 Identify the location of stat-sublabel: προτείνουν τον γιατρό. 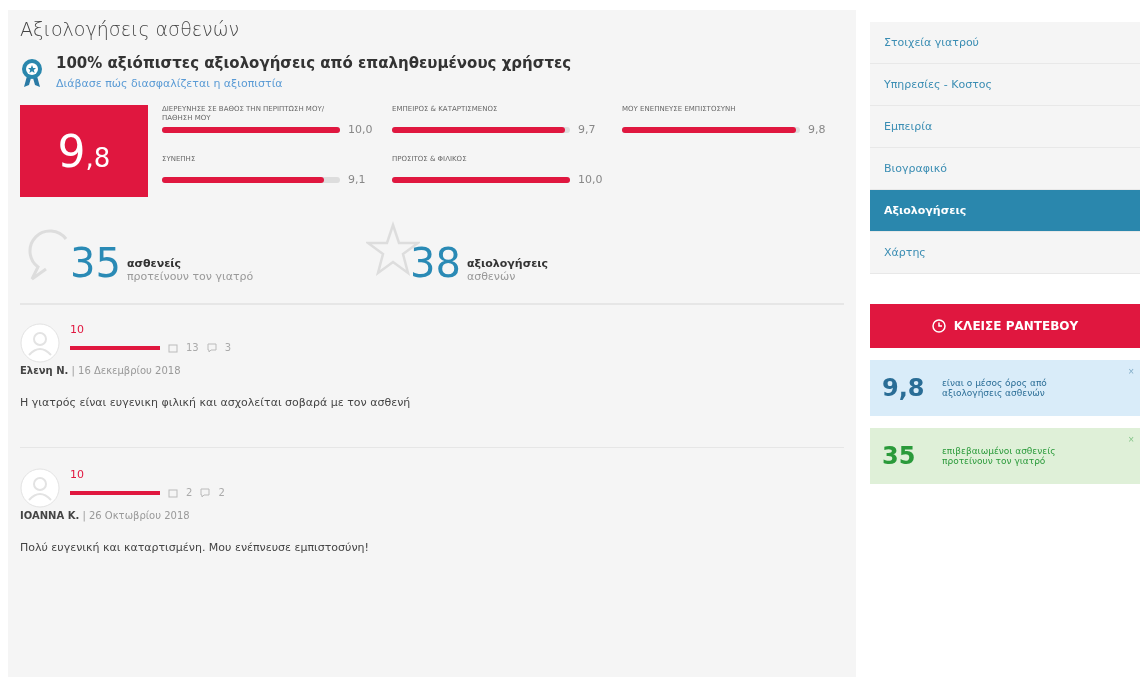
(190, 276).